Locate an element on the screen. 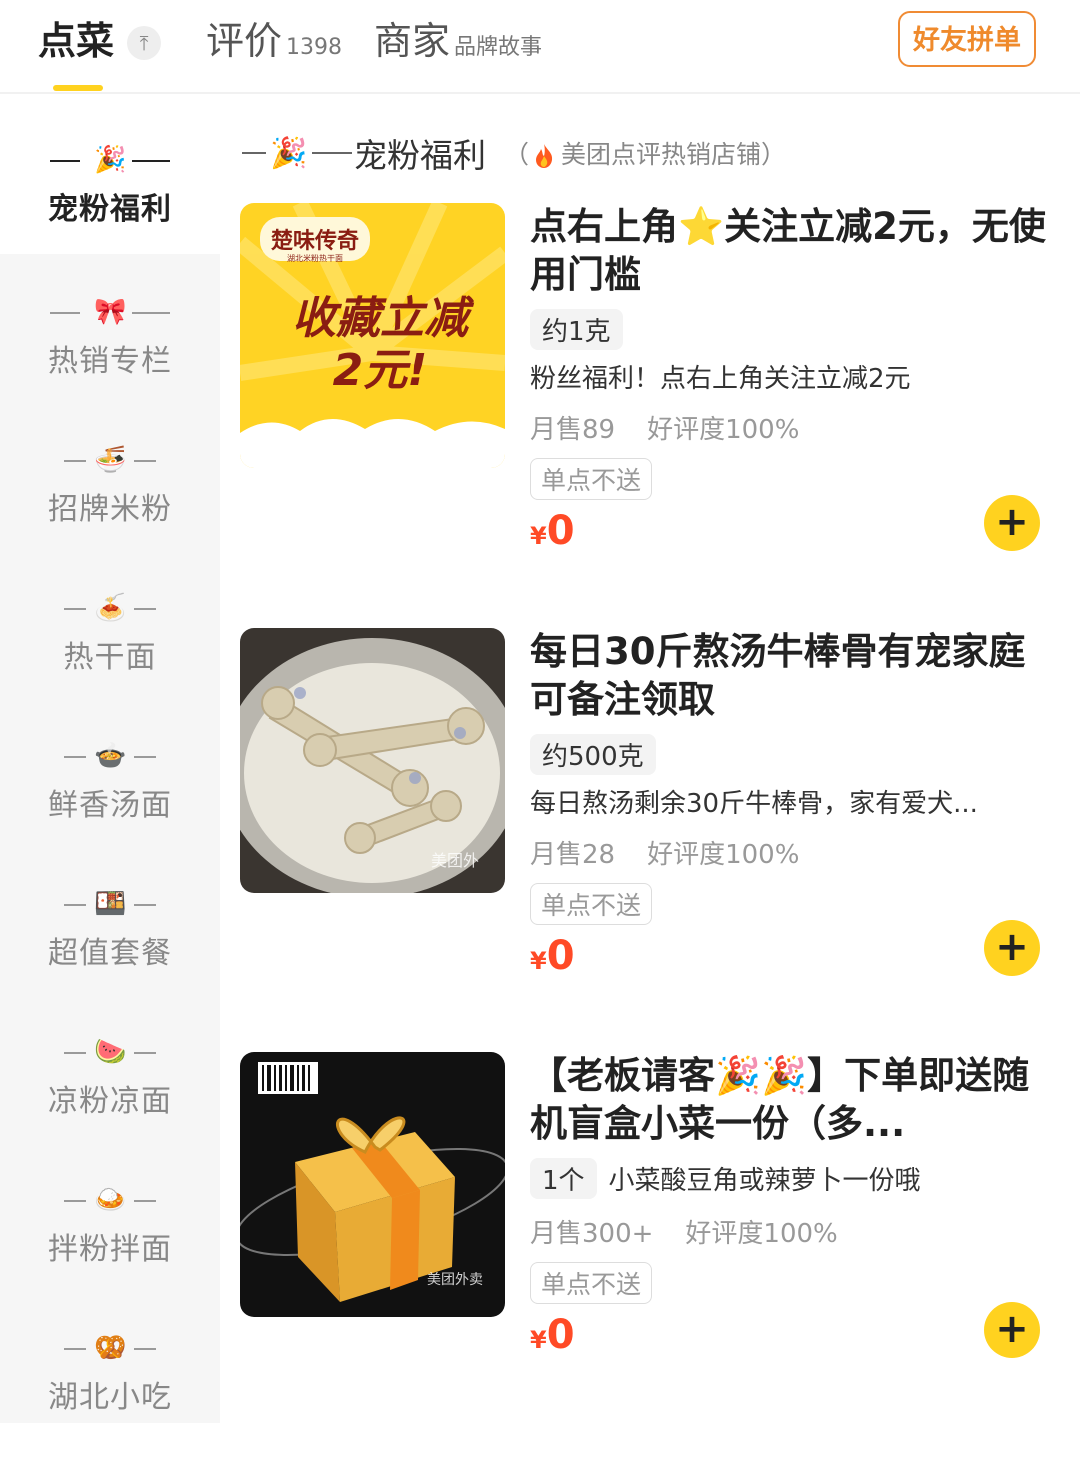  weight-tag: 约500克 is located at coordinates (593, 754).